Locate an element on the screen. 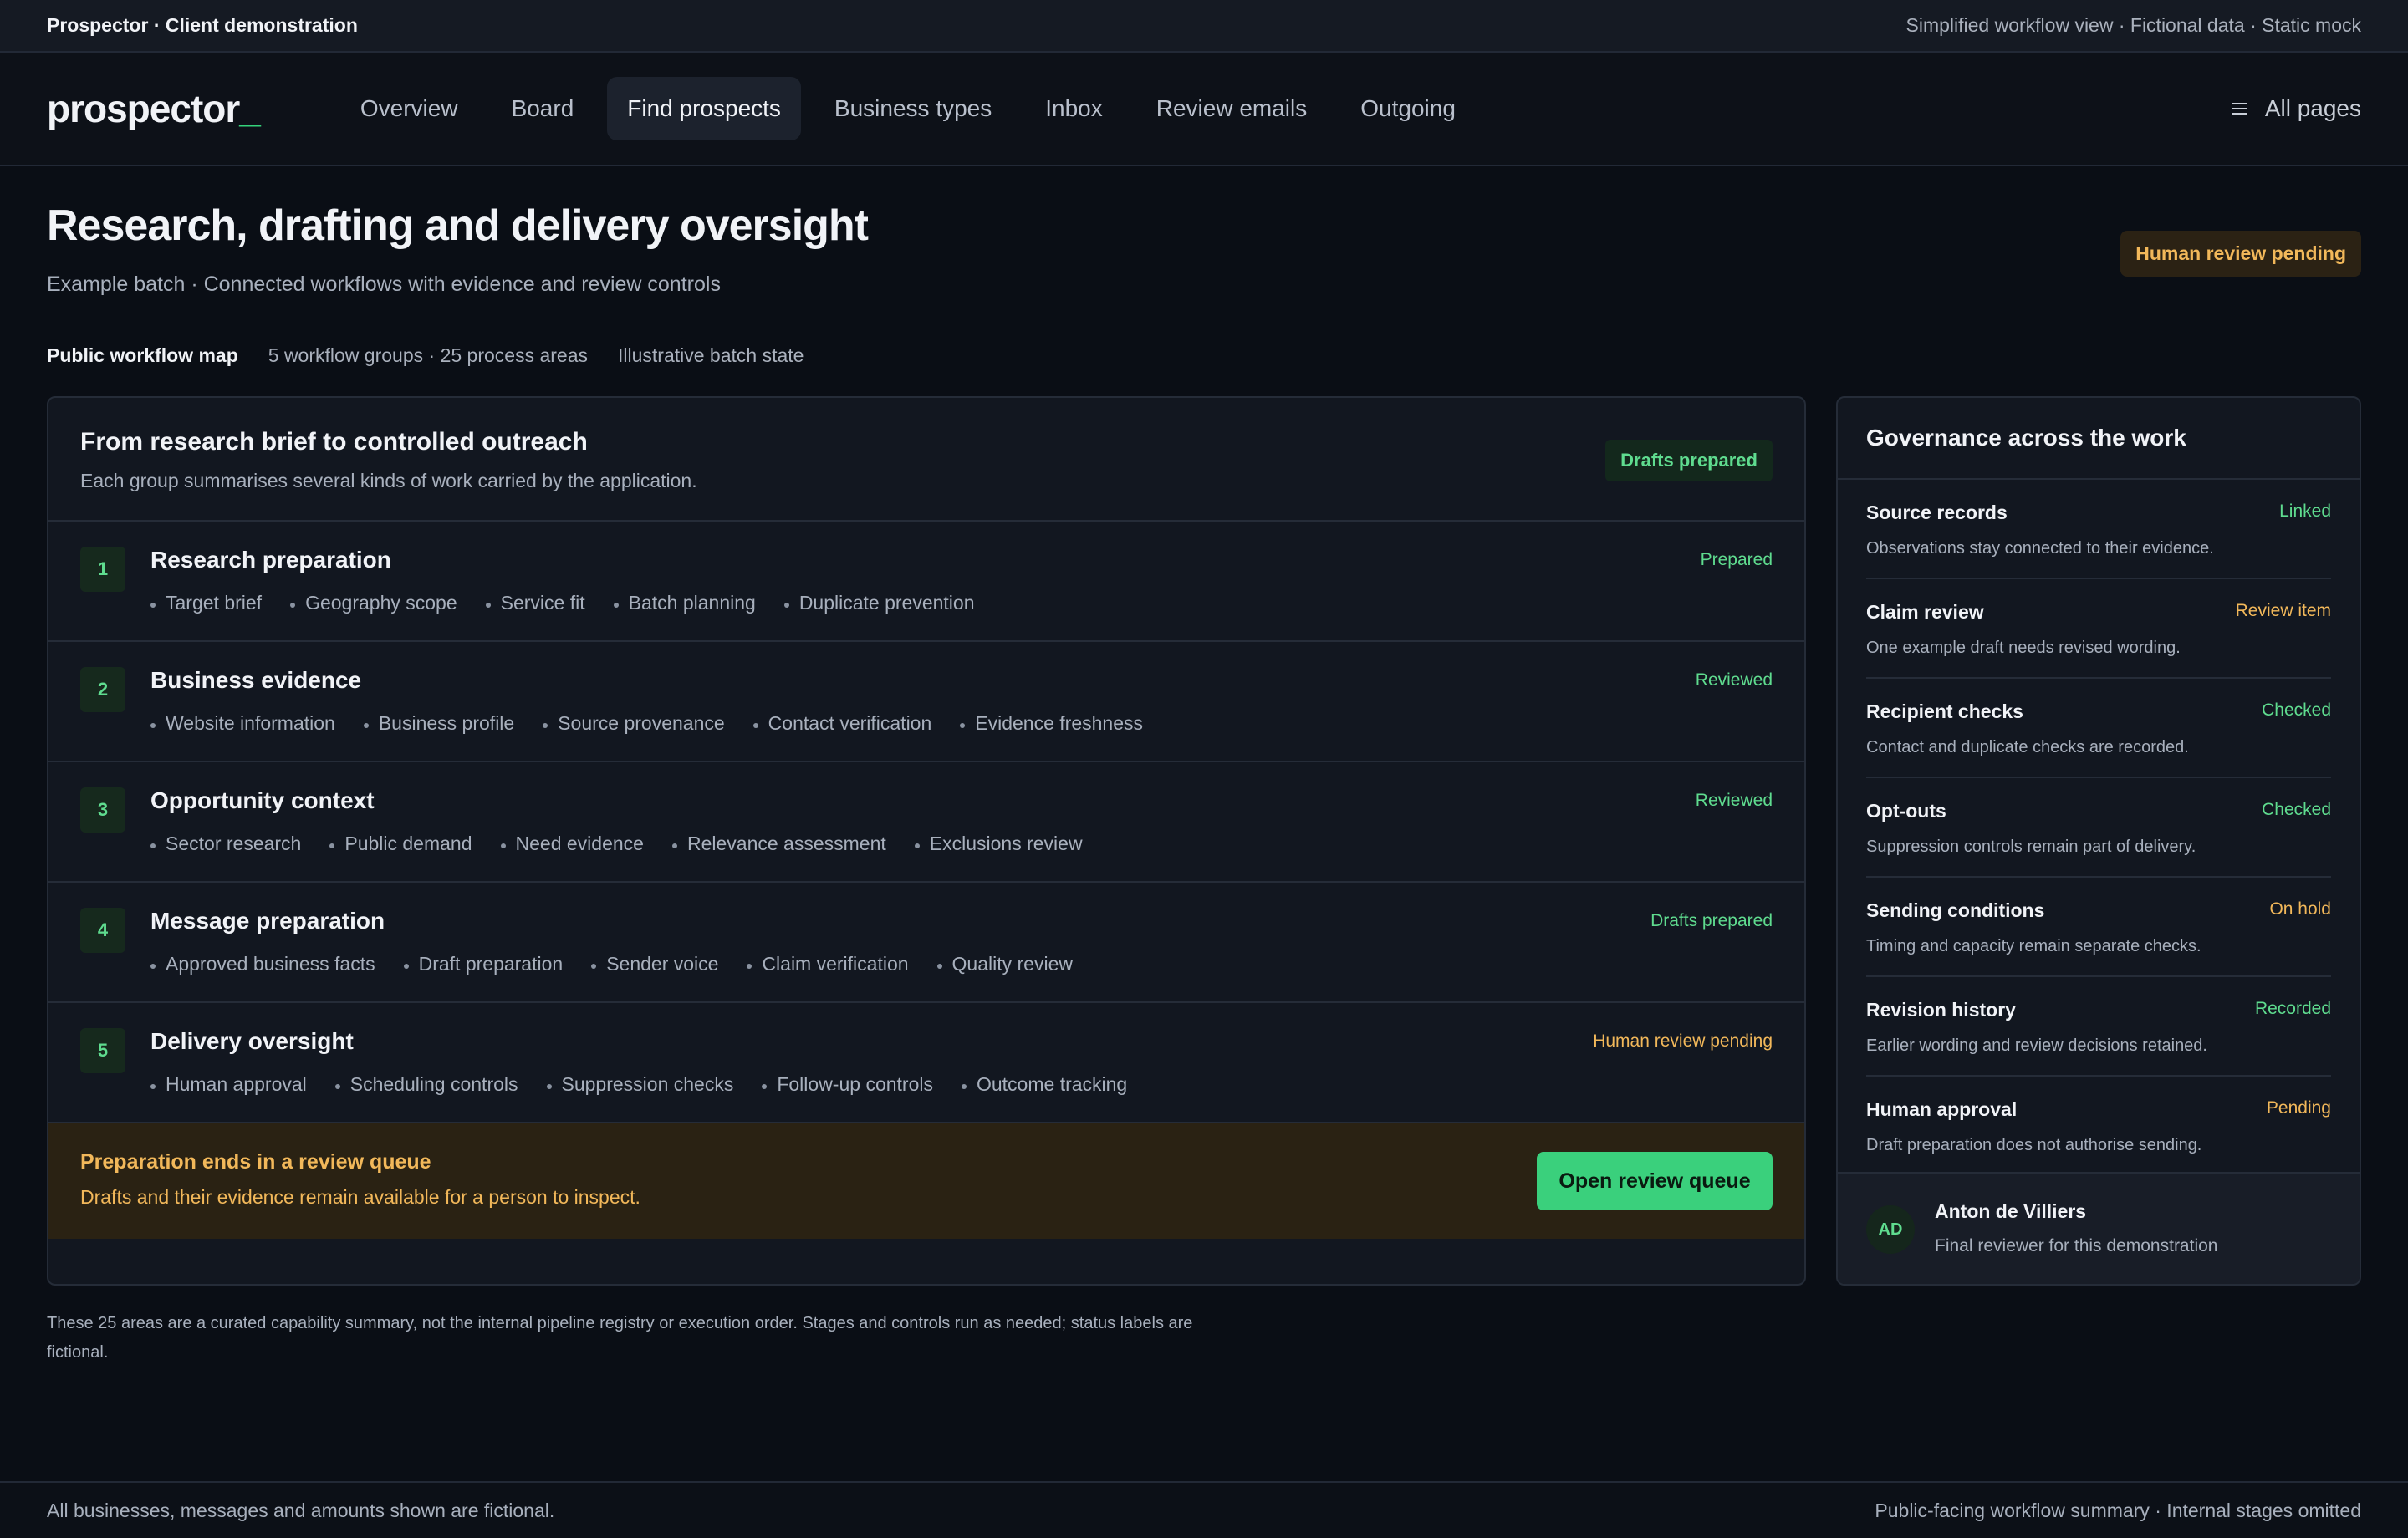 Image resolution: width=2408 pixels, height=1538 pixels. step-status: Human review pending is located at coordinates (1683, 1041).